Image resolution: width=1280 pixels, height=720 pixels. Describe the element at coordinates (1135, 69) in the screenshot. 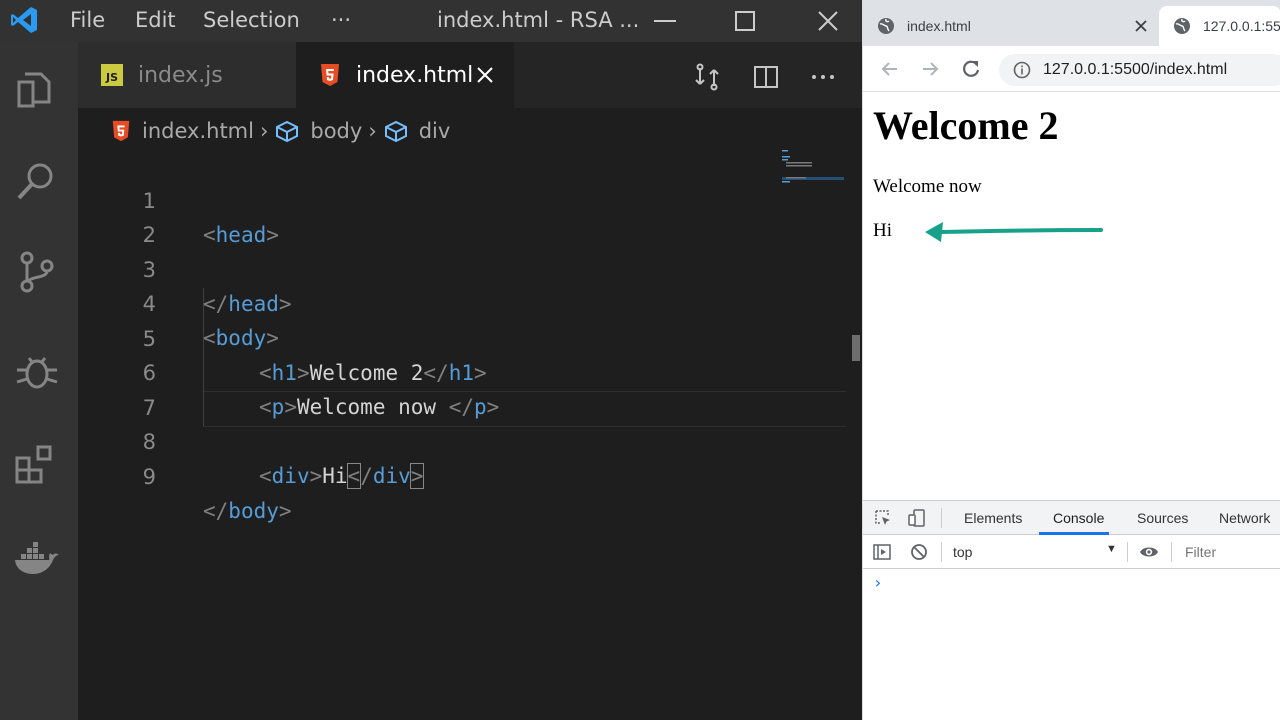

I see `url-text: 127.0.0.1:5500/index.html` at that location.